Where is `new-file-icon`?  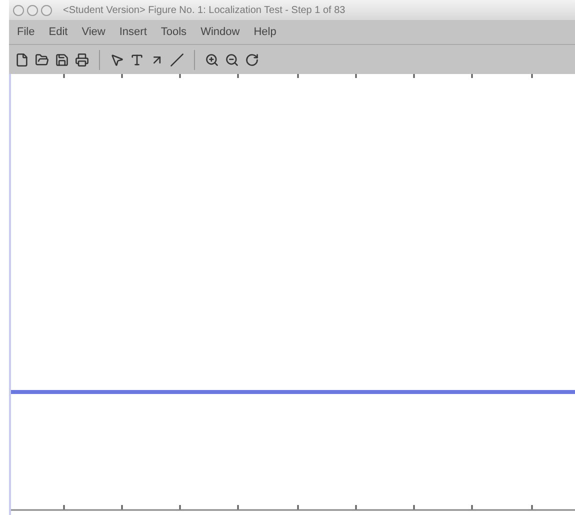 new-file-icon is located at coordinates (22, 59).